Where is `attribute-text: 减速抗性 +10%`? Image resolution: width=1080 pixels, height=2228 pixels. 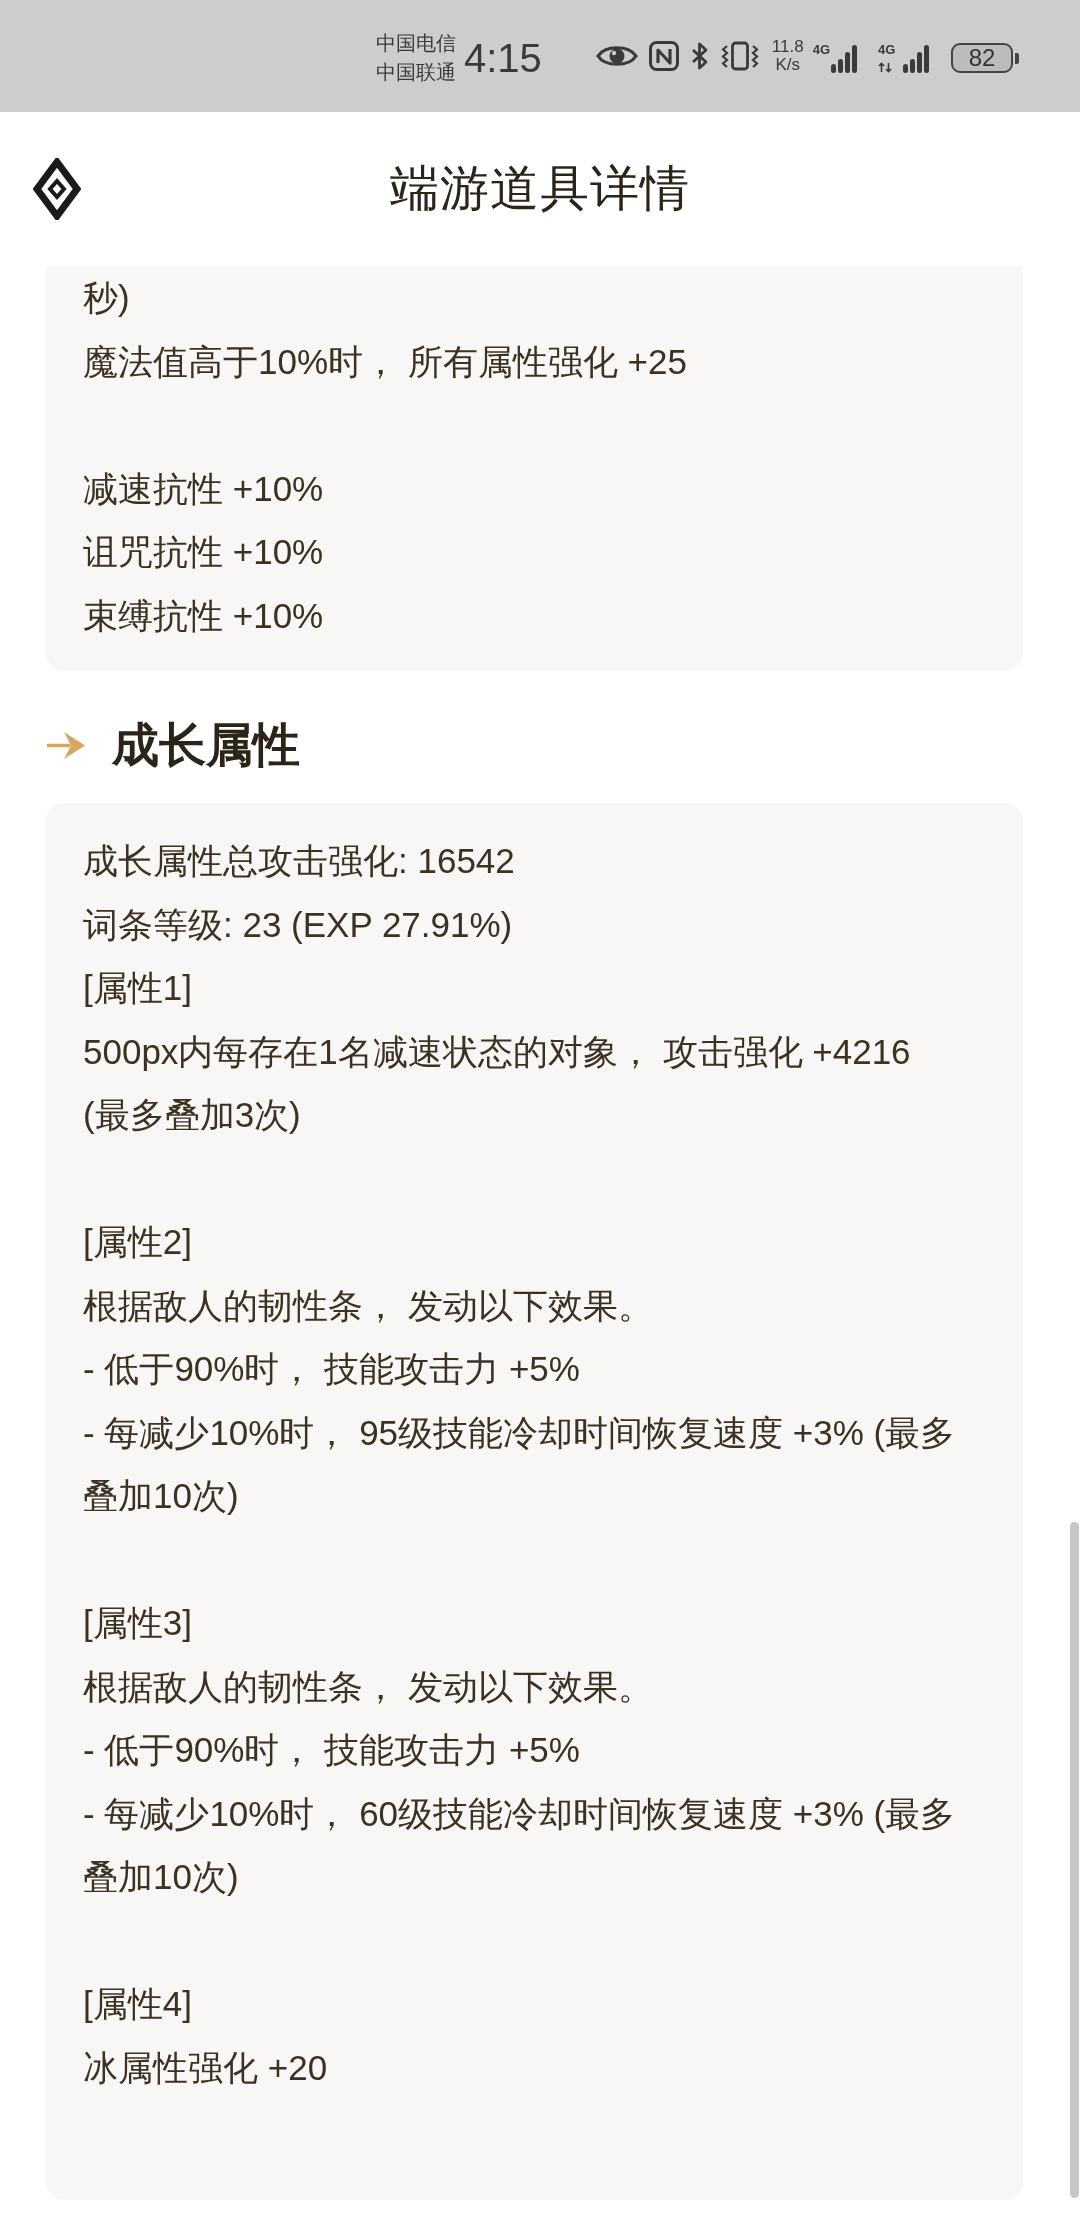 attribute-text: 减速抗性 +10% is located at coordinates (204, 488).